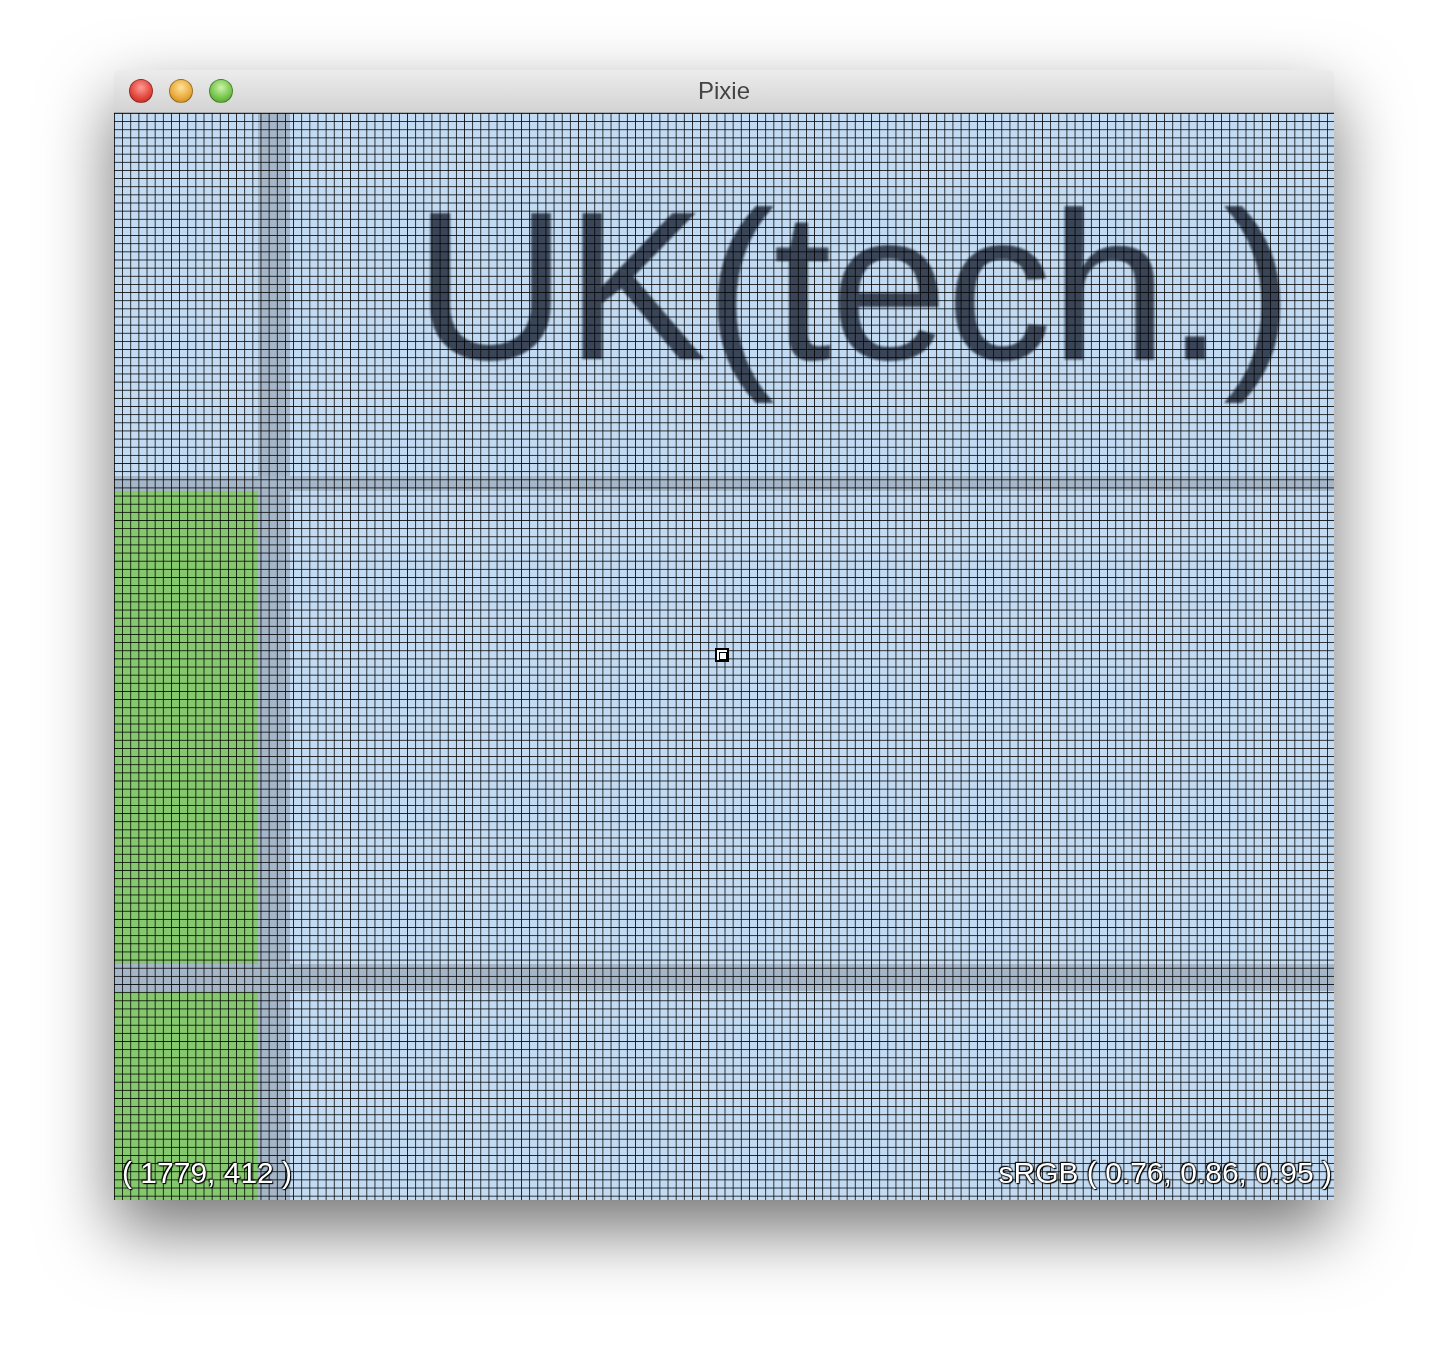 Image resolution: width=1448 pixels, height=1358 pixels. I want to click on close-button, so click(141, 91).